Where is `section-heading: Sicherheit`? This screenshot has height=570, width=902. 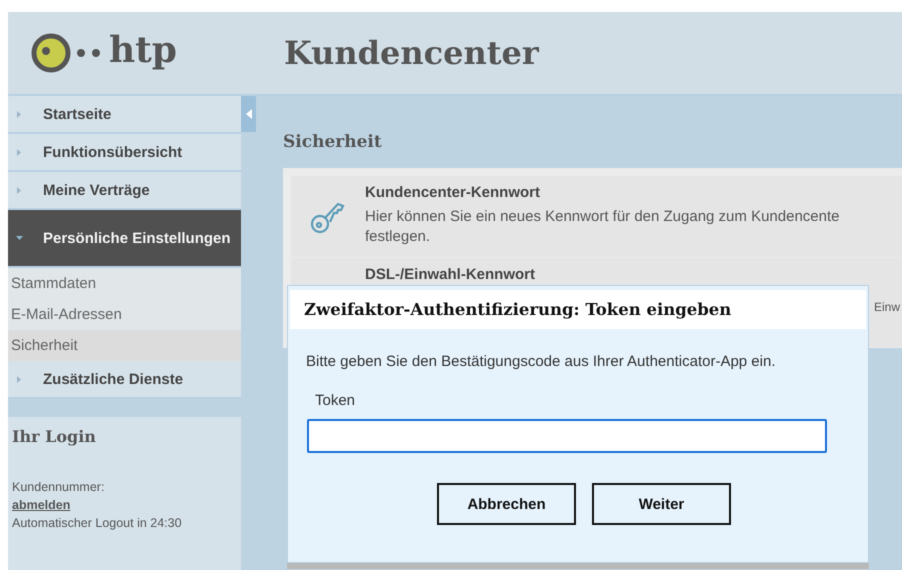
section-heading: Sicherheit is located at coordinates (333, 142).